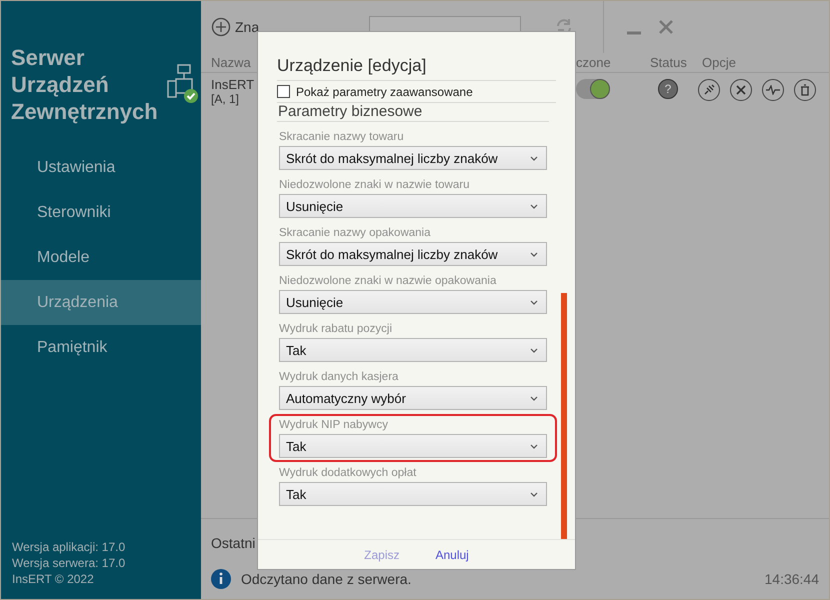 Image resolution: width=830 pixels, height=600 pixels. What do you see at coordinates (773, 90) in the screenshot?
I see `pulse-icon` at bounding box center [773, 90].